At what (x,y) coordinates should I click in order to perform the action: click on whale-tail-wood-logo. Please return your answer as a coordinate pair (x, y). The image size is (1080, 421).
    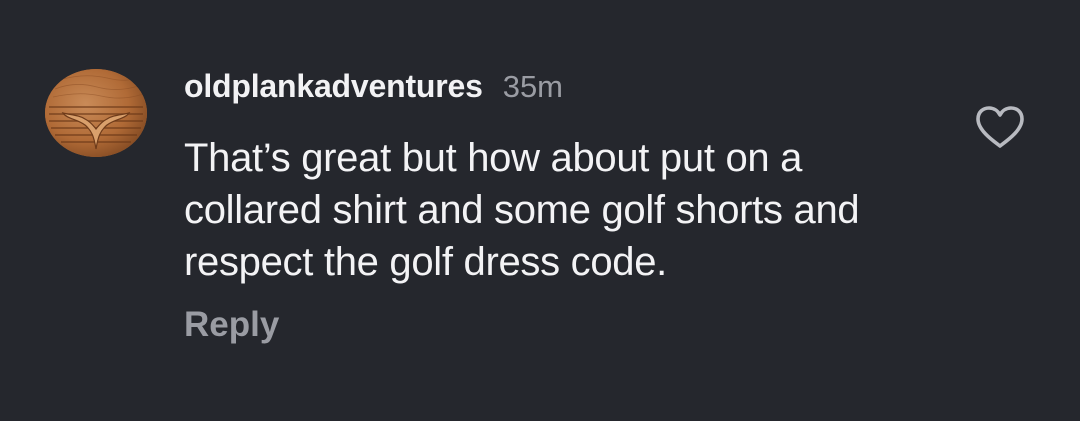
    Looking at the image, I should click on (96, 113).